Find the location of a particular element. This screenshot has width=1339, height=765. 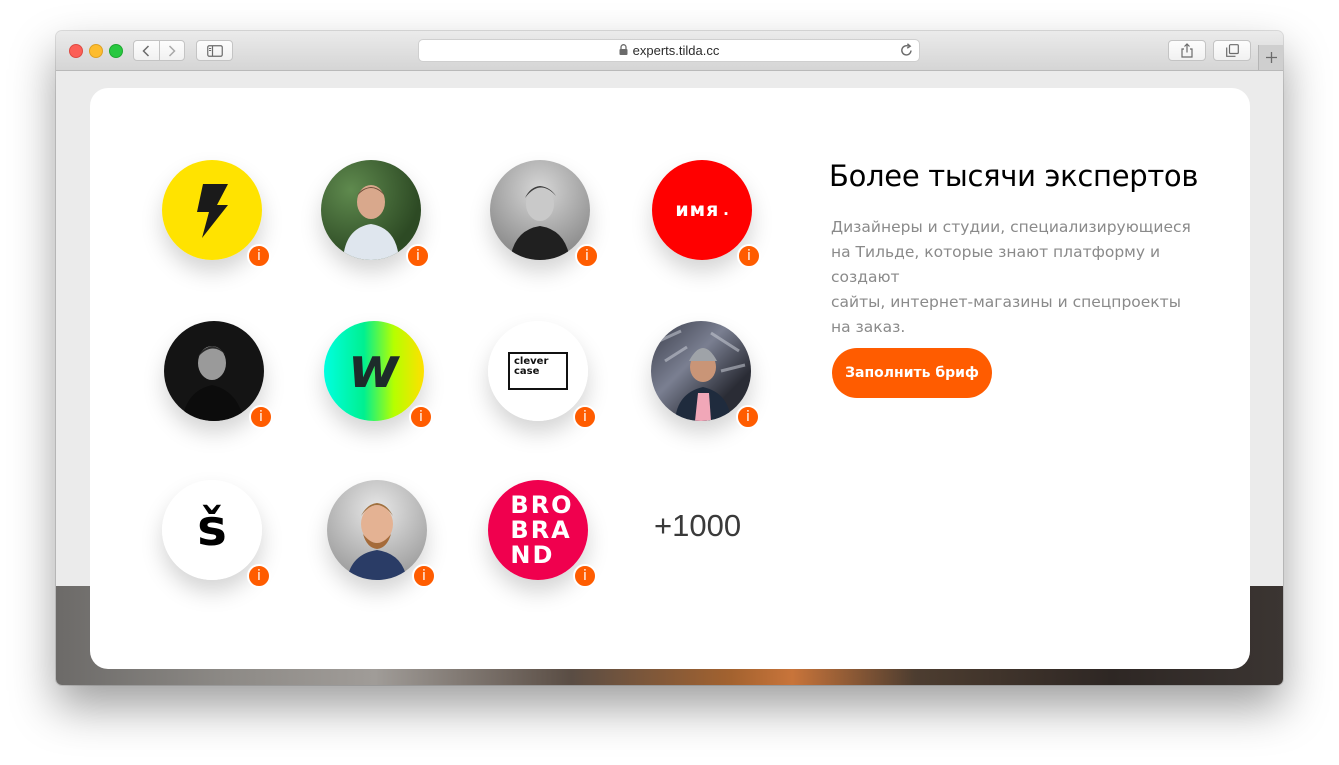

new-tab-button is located at coordinates (1270, 57).